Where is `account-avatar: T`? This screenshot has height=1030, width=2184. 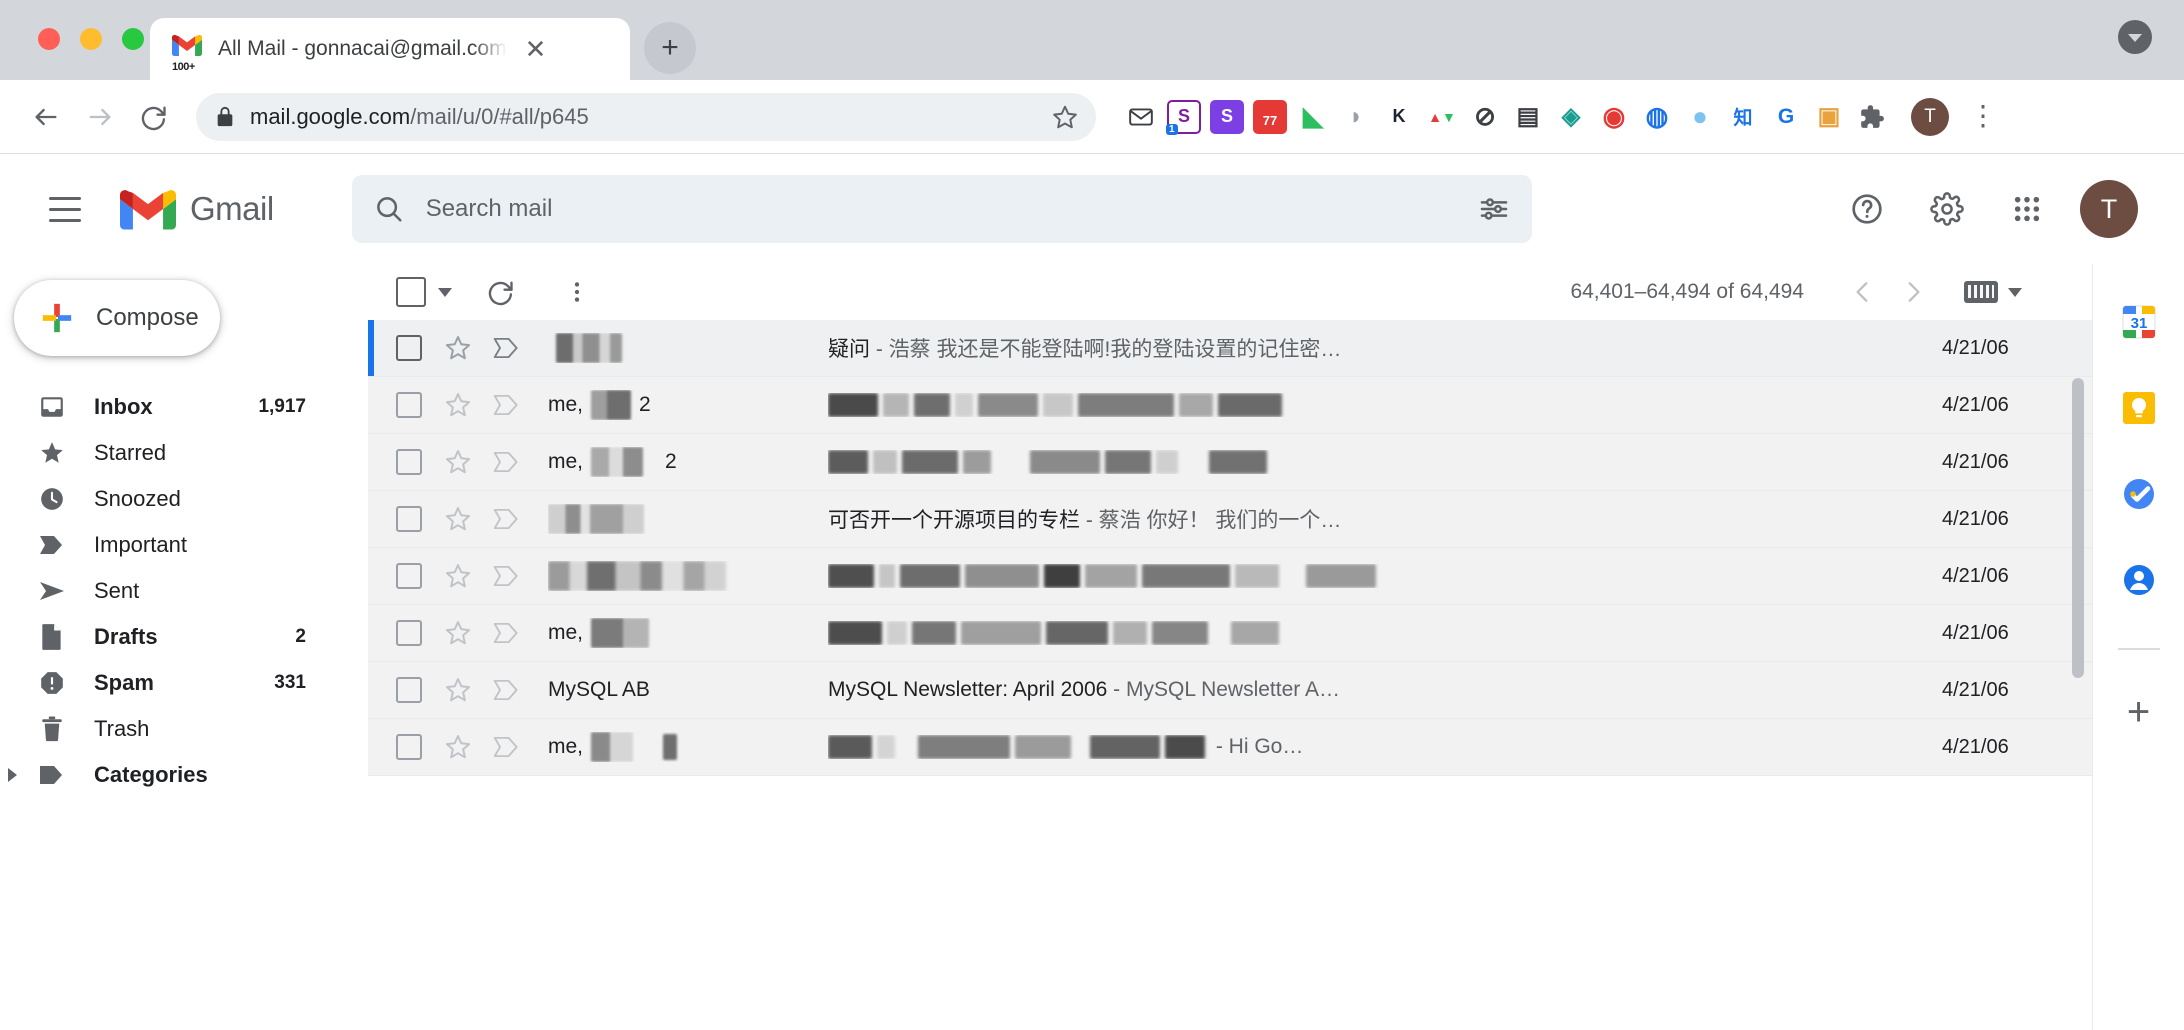 account-avatar: T is located at coordinates (2109, 209).